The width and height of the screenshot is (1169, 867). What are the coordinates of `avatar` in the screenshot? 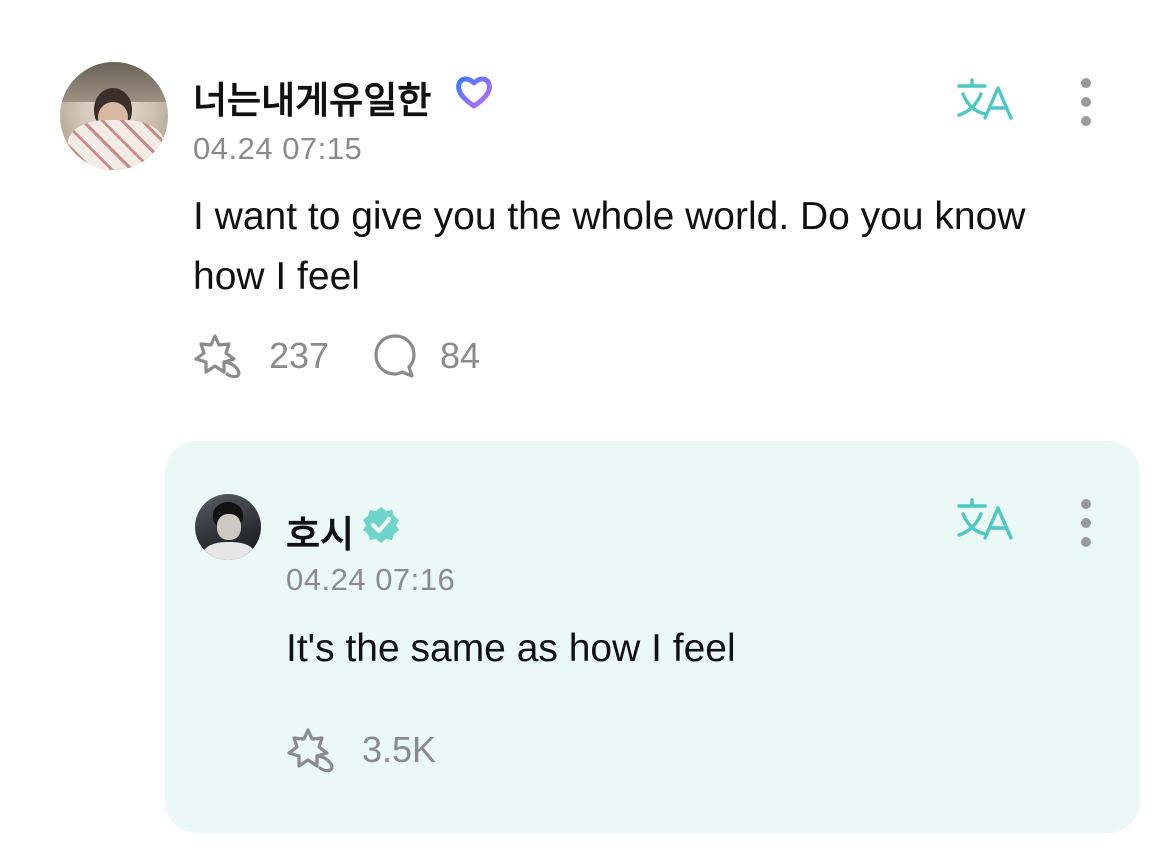 It's located at (114, 116).